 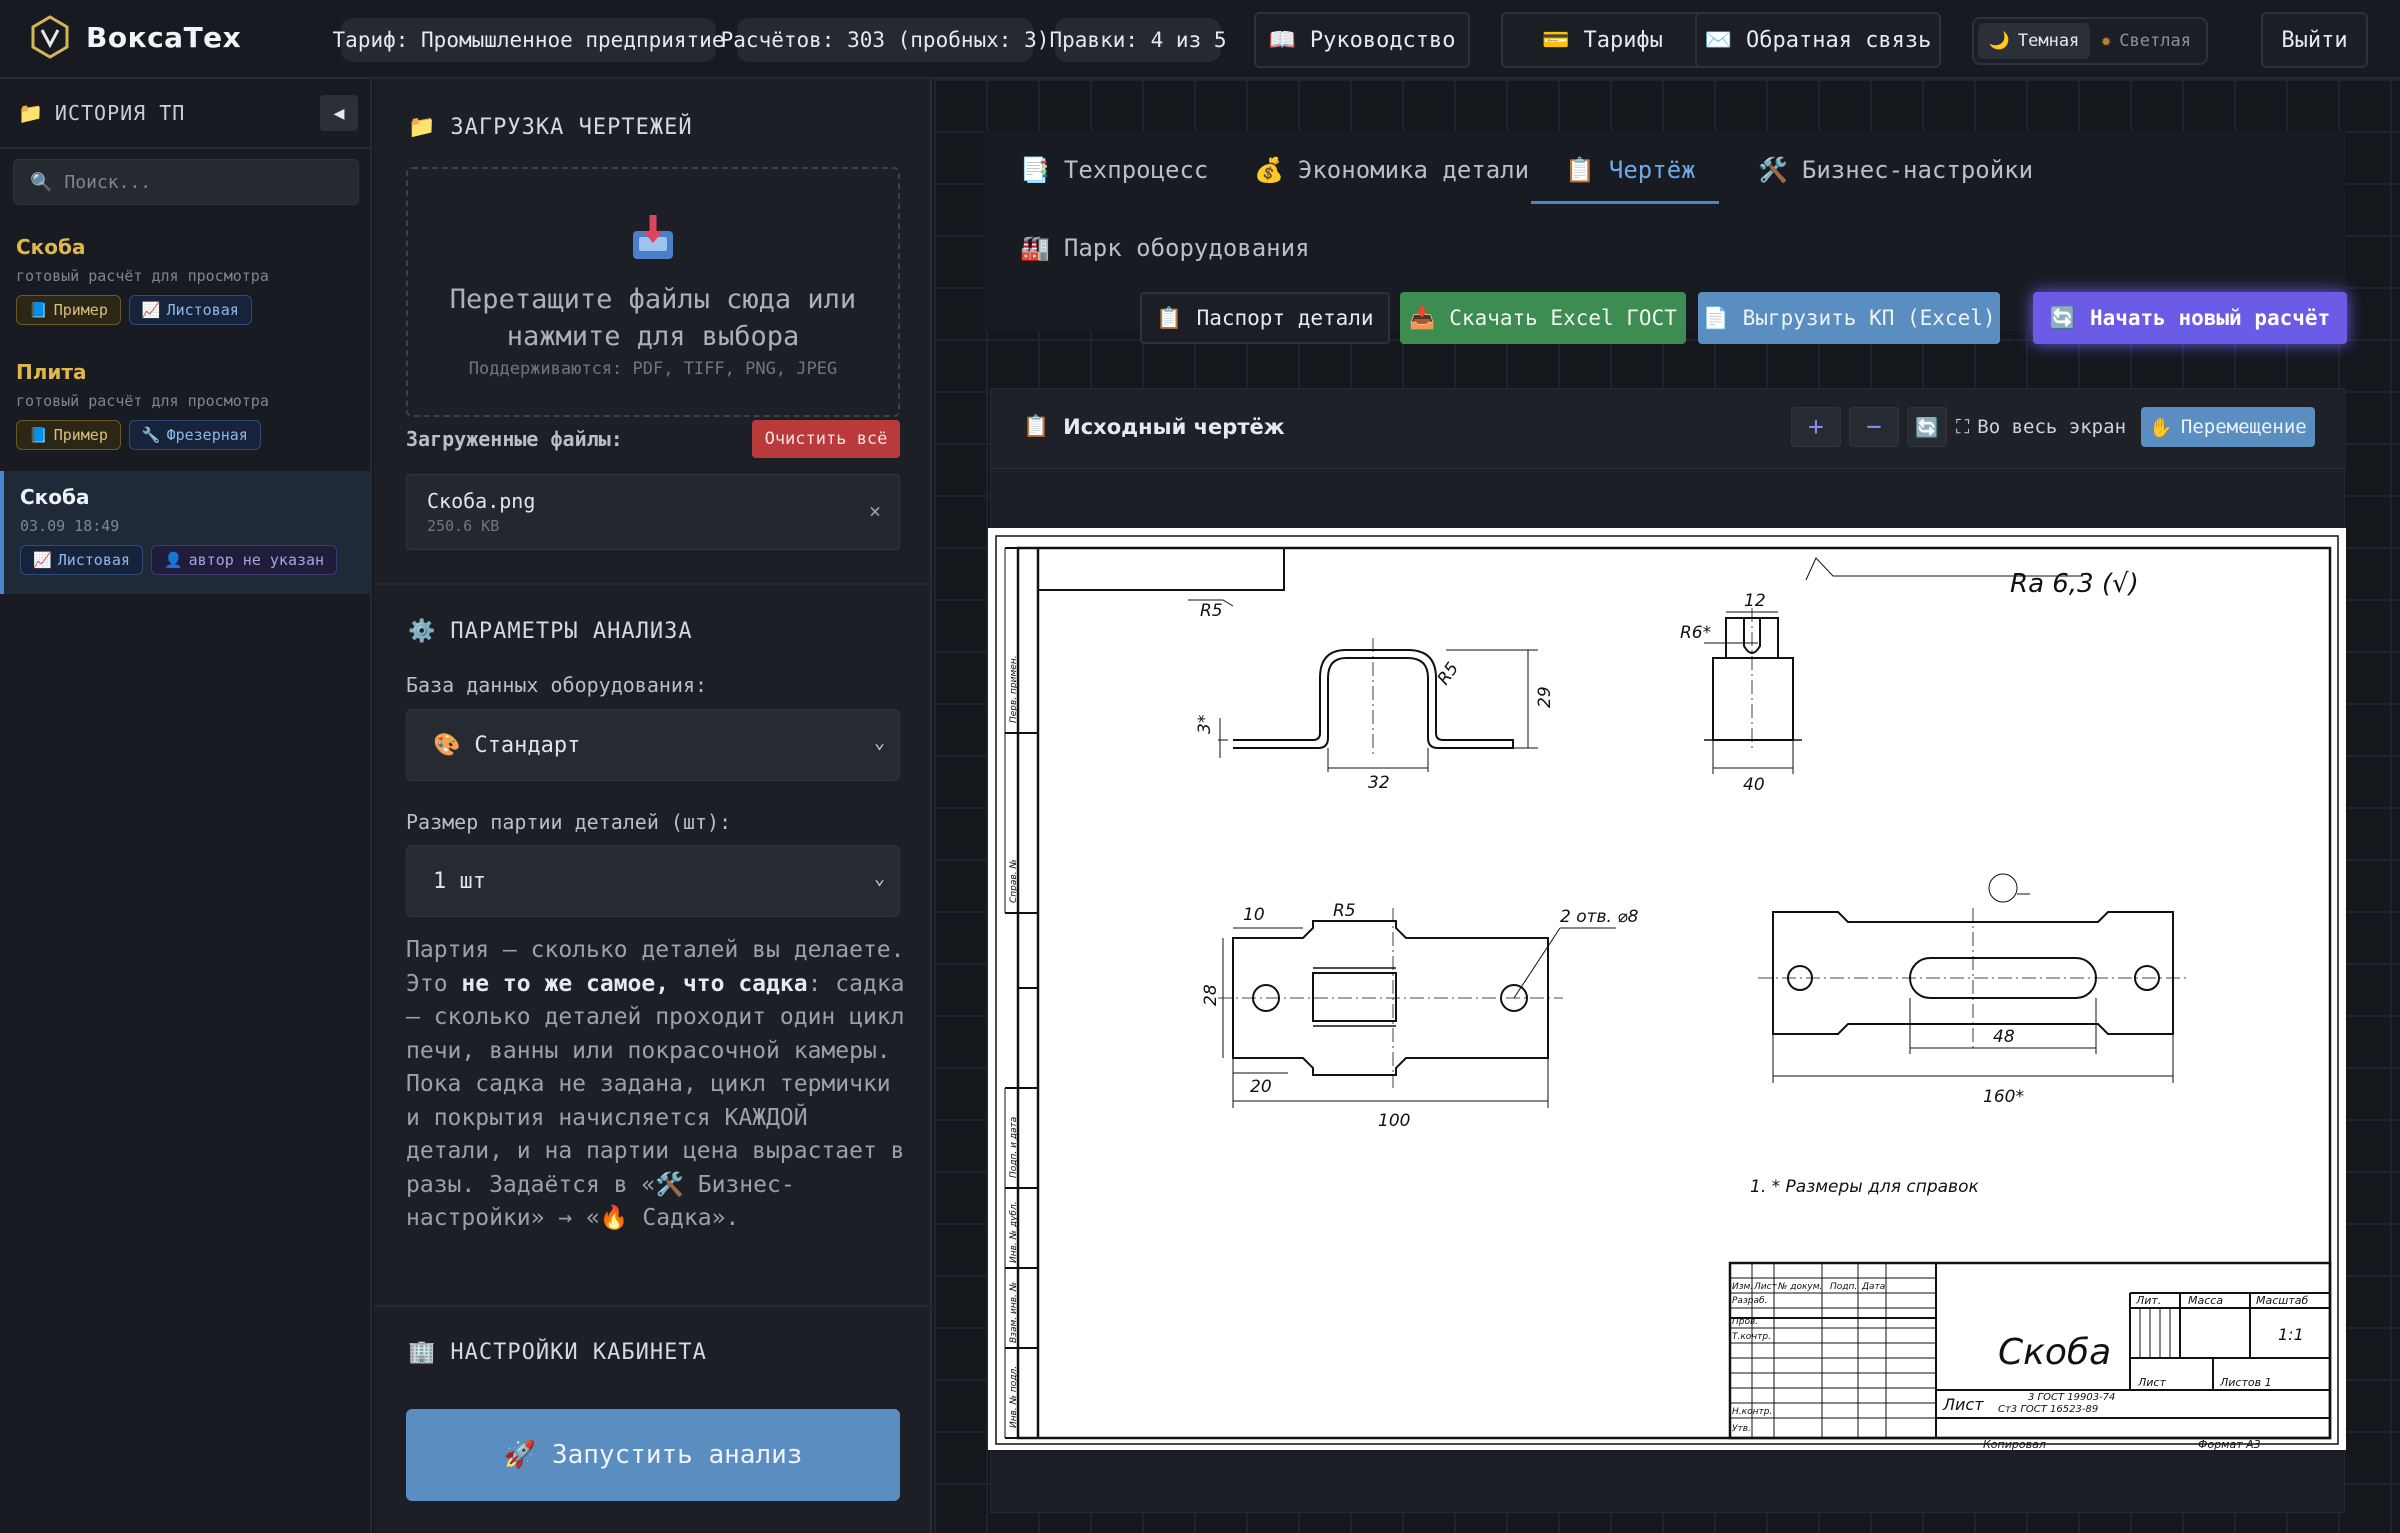 What do you see at coordinates (173, 560) in the screenshot?
I see `user-icon: 👤` at bounding box center [173, 560].